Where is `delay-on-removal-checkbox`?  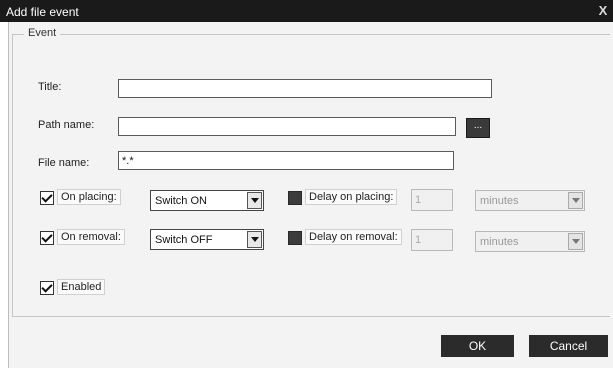
delay-on-removal-checkbox is located at coordinates (295, 238).